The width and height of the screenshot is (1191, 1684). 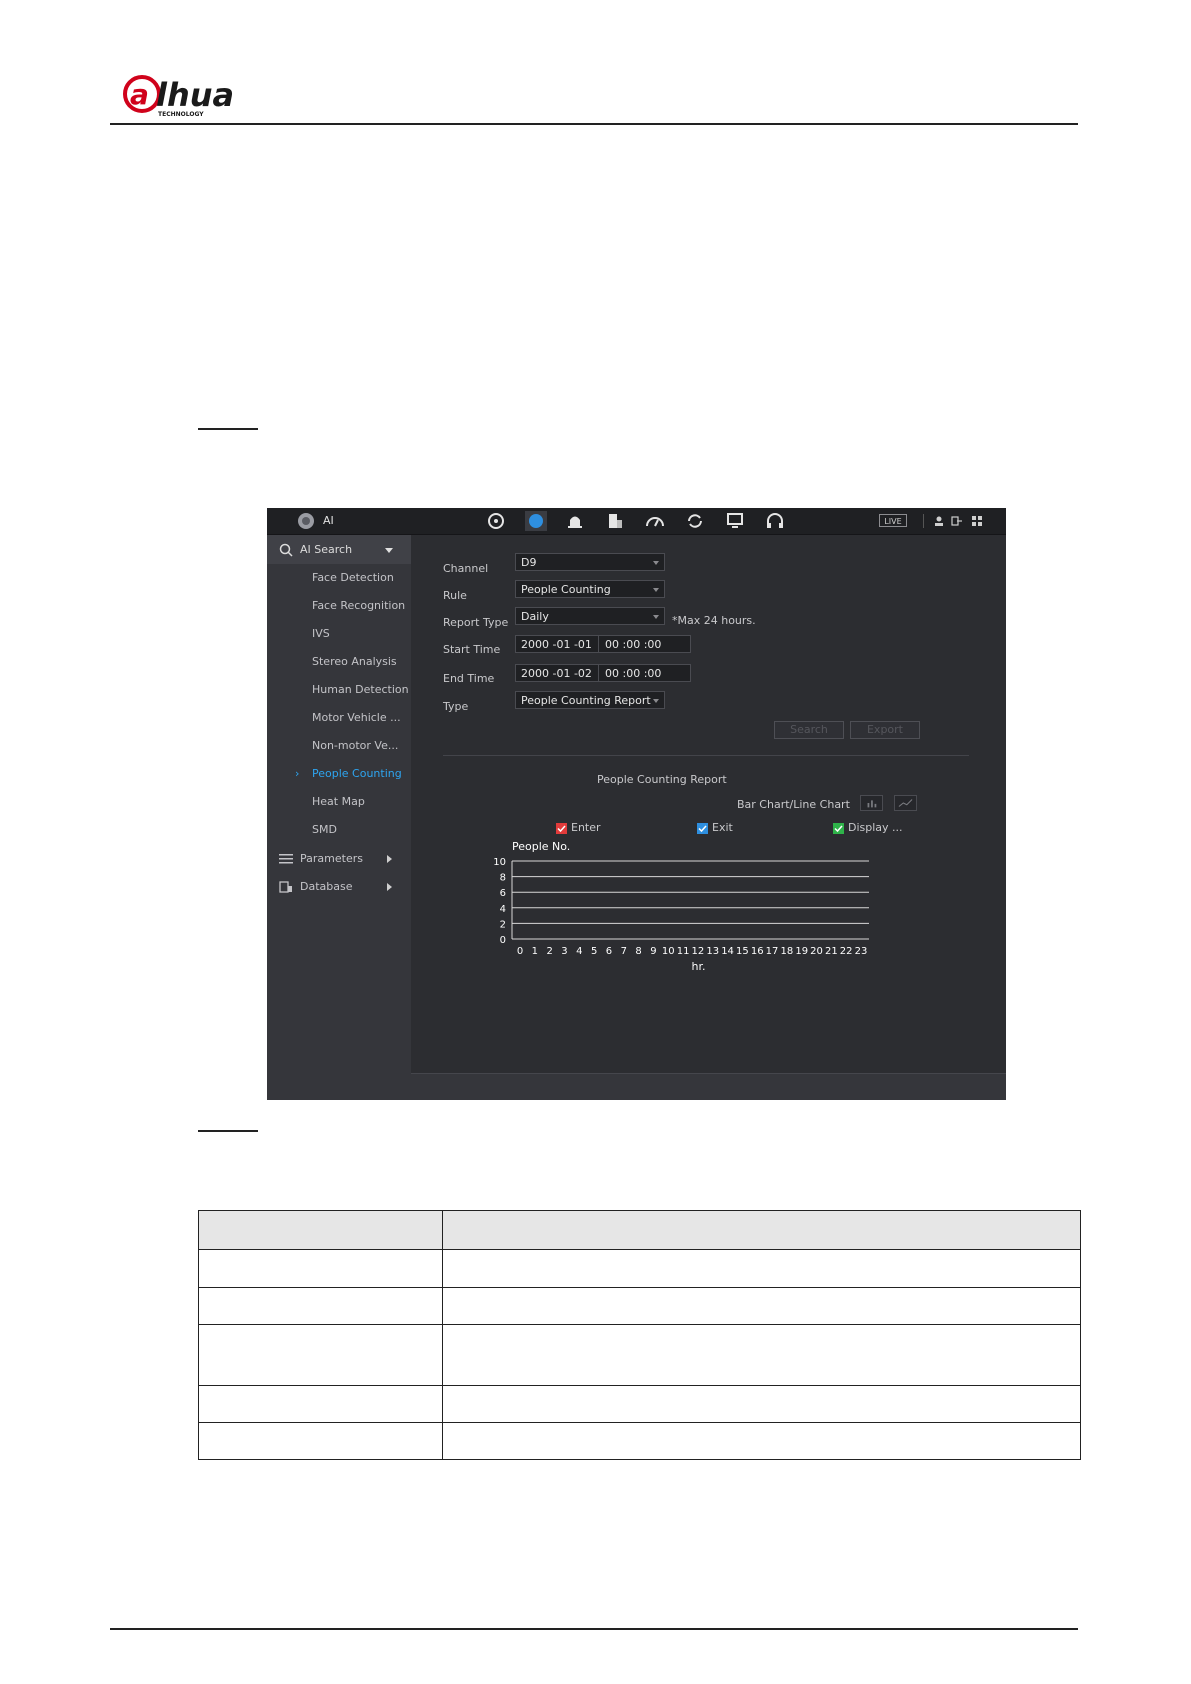 I want to click on sidebar-item-face-detection: Face Detection, so click(x=339, y=578).